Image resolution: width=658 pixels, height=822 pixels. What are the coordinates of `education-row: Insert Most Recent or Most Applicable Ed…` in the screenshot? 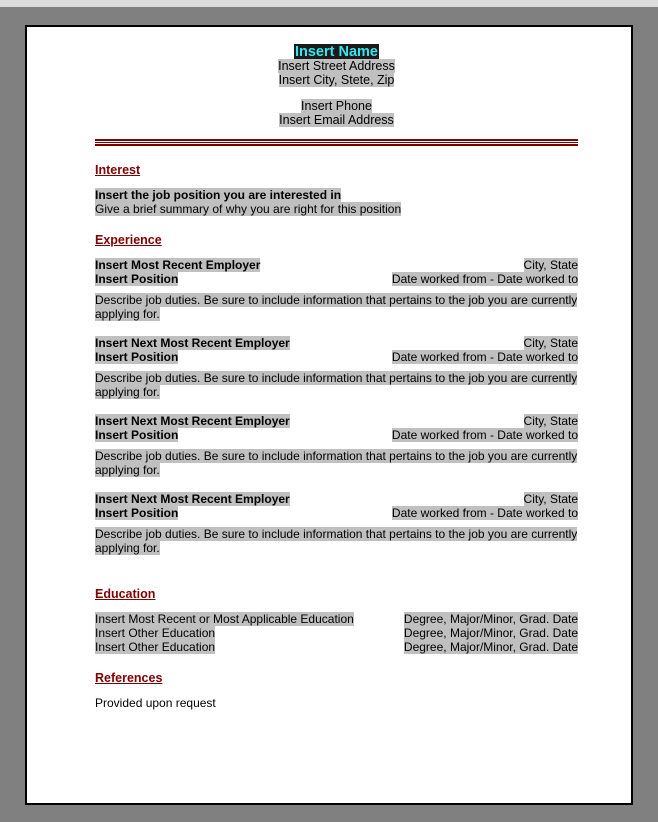 It's located at (336, 619).